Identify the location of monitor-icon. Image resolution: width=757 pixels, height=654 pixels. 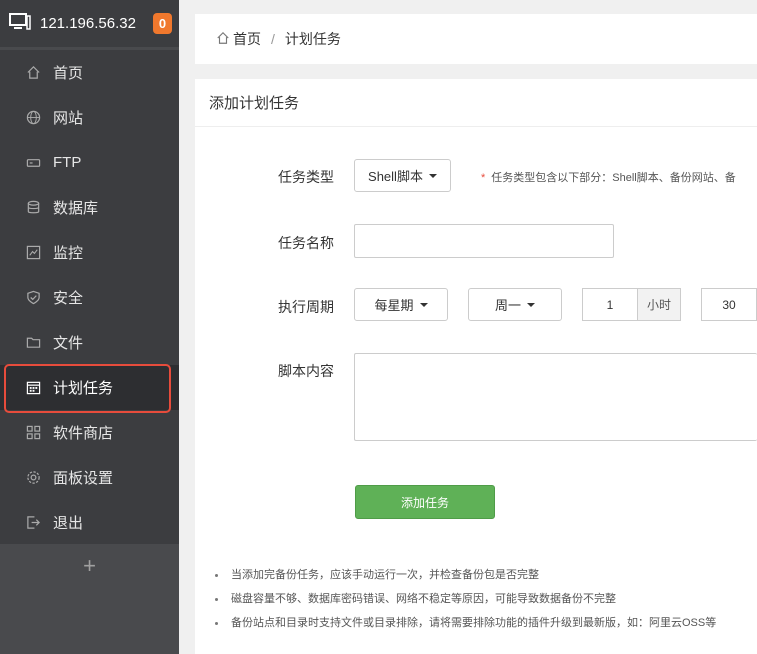
(33, 253).